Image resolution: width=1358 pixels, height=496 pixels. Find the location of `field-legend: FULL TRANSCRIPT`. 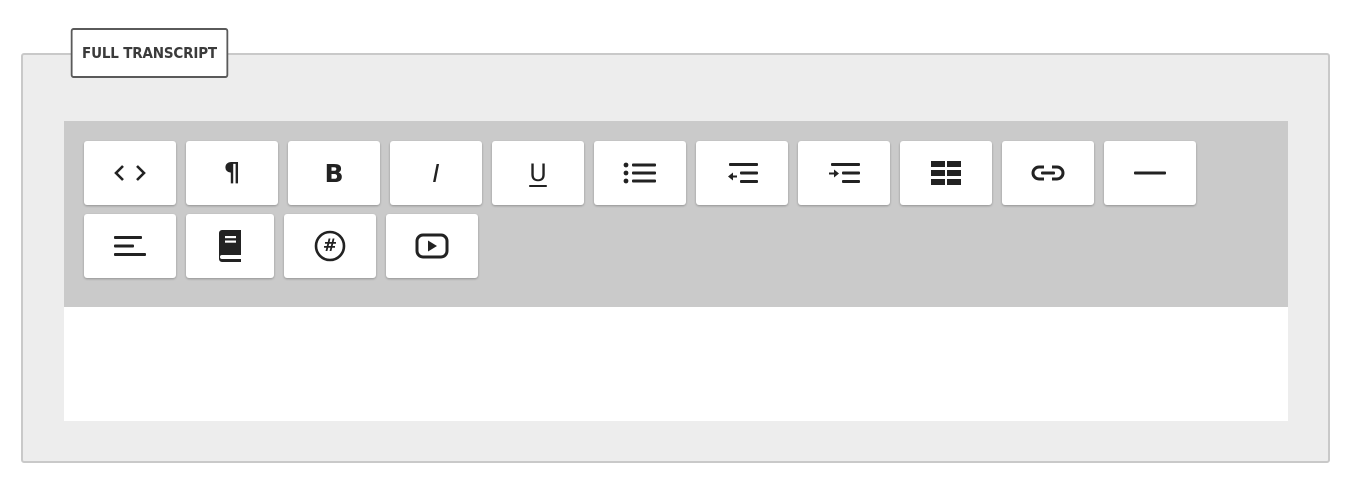

field-legend: FULL TRANSCRIPT is located at coordinates (149, 53).